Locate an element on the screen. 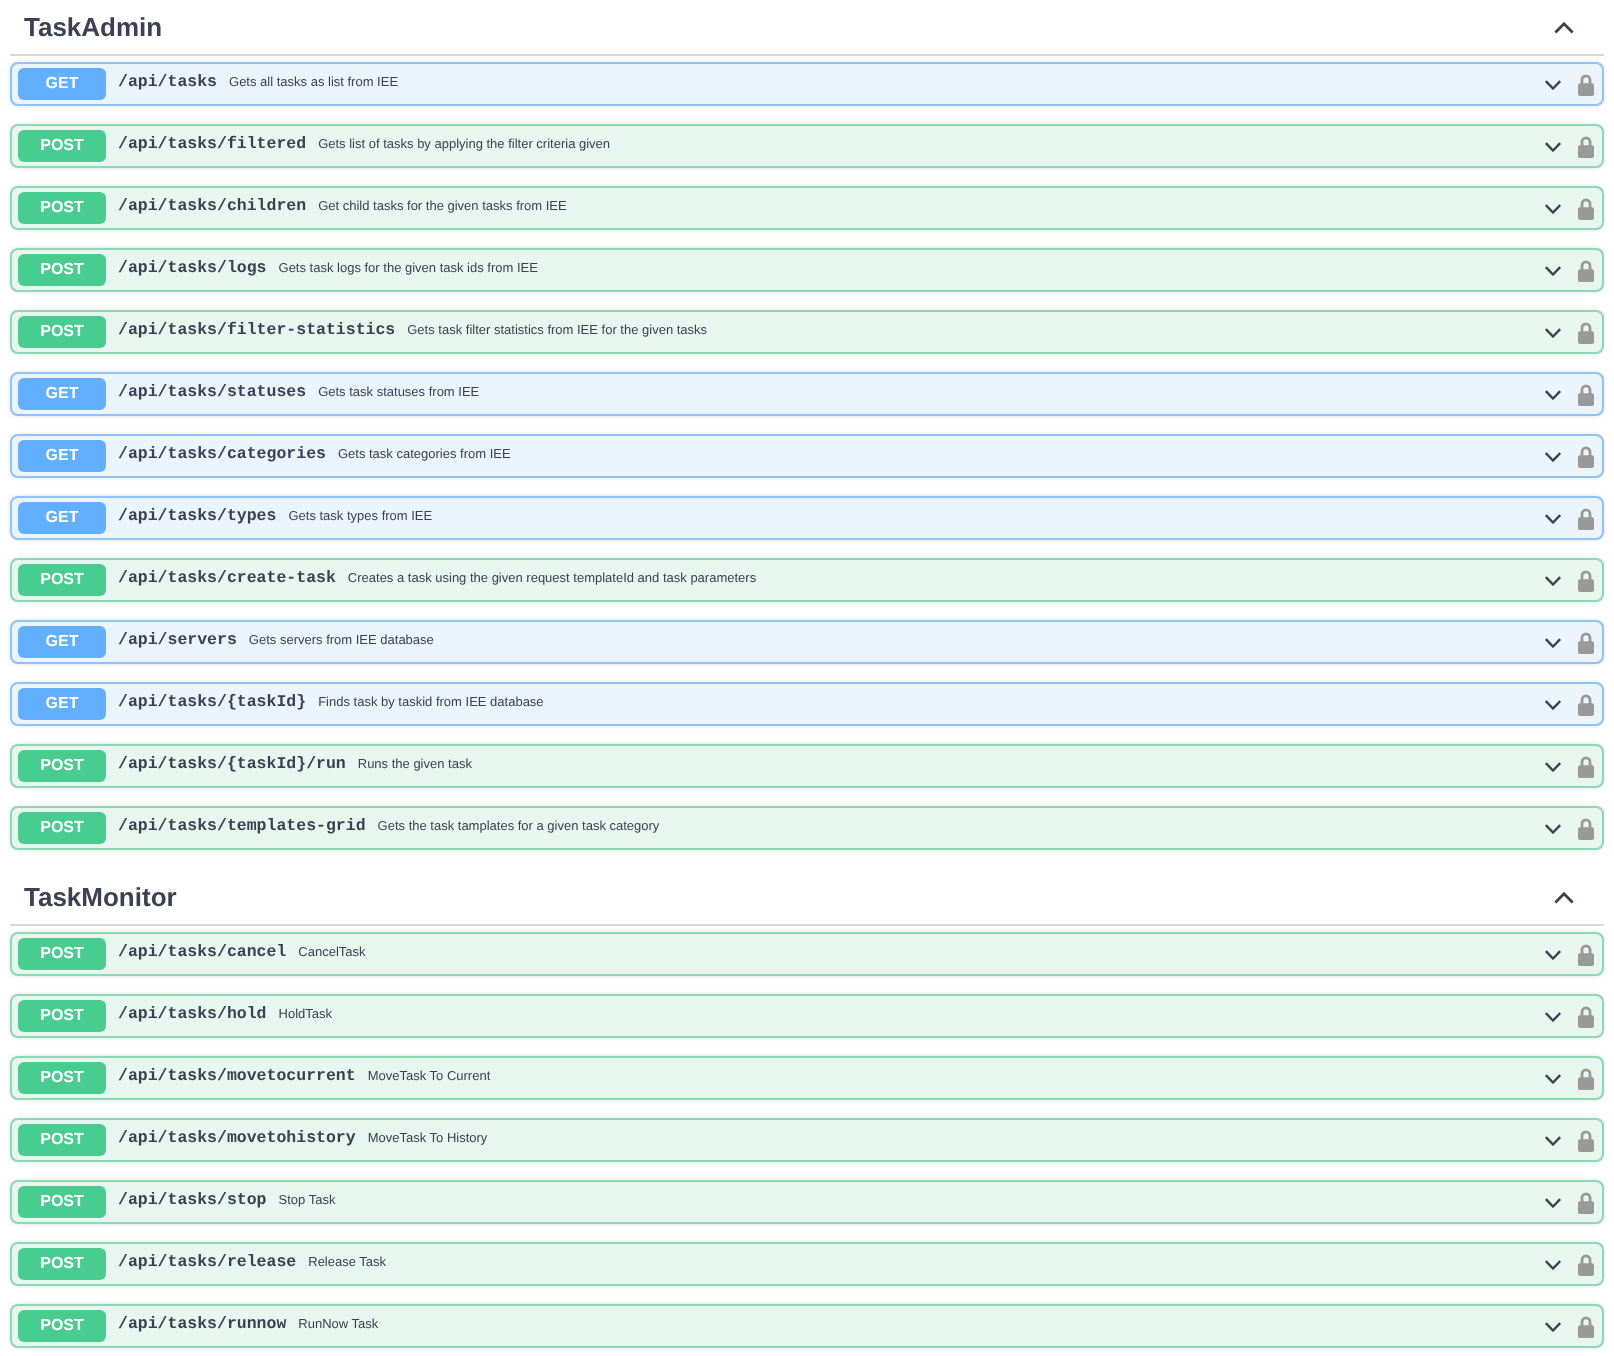 This screenshot has height=1356, width=1614. endpoint-path: /api/tasks is located at coordinates (168, 83).